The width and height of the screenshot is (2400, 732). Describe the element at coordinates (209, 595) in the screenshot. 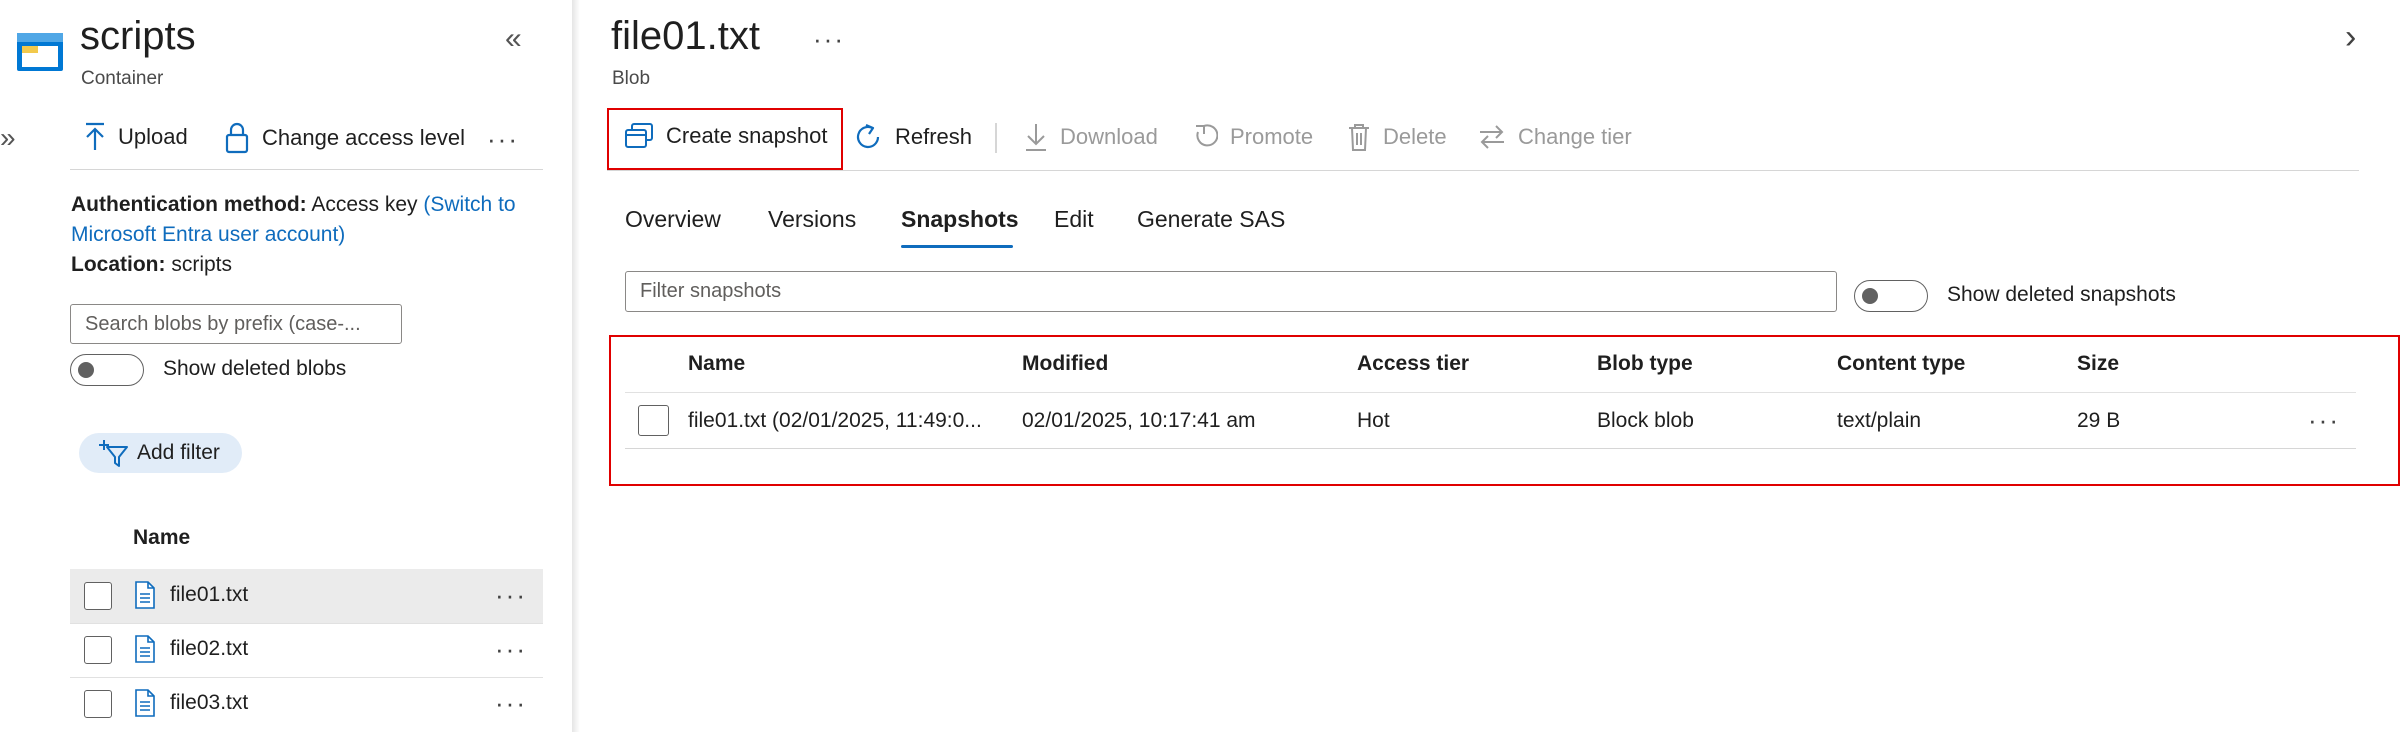

I see `file-name: file01.txt` at that location.